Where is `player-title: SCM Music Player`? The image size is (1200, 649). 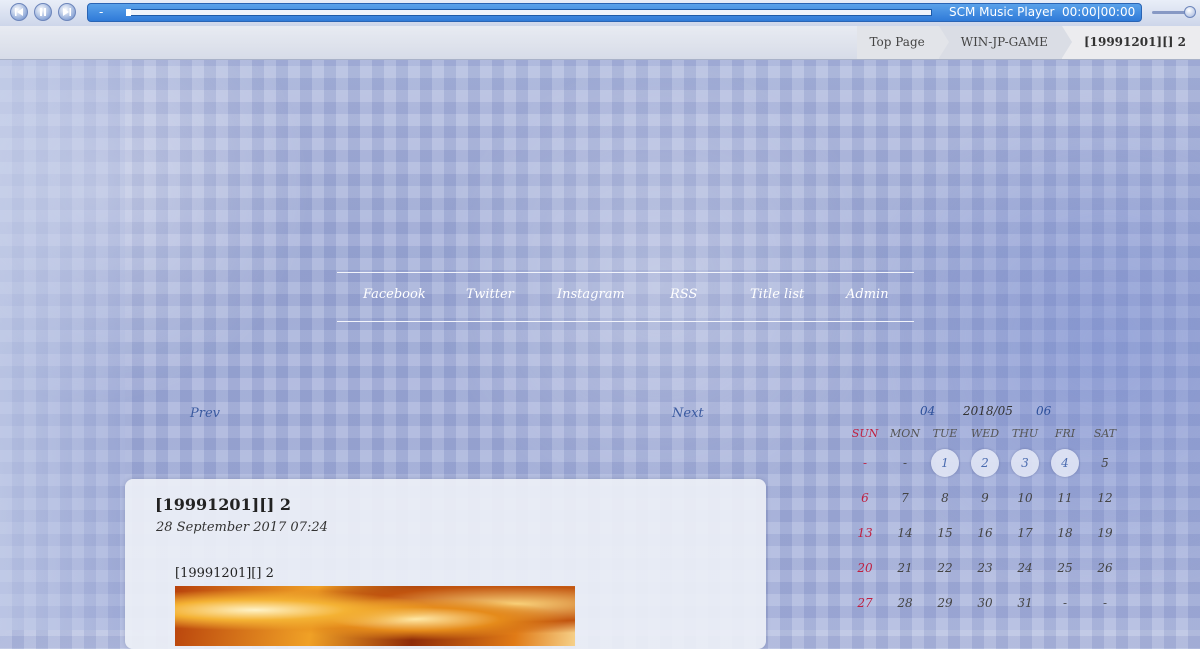
player-title: SCM Music Player is located at coordinates (1002, 12).